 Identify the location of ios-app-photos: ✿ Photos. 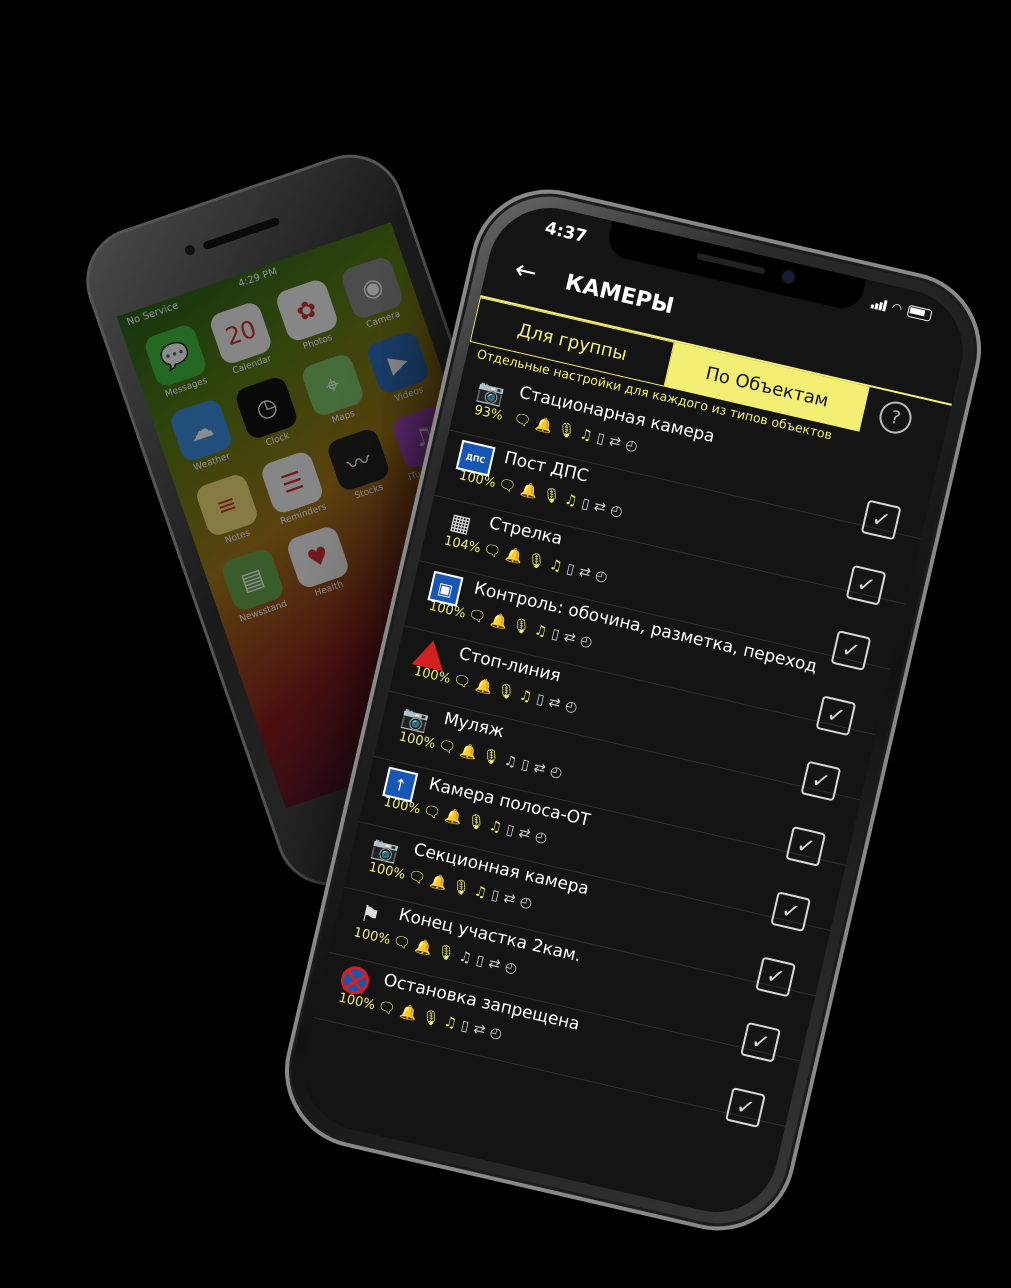
(308, 316).